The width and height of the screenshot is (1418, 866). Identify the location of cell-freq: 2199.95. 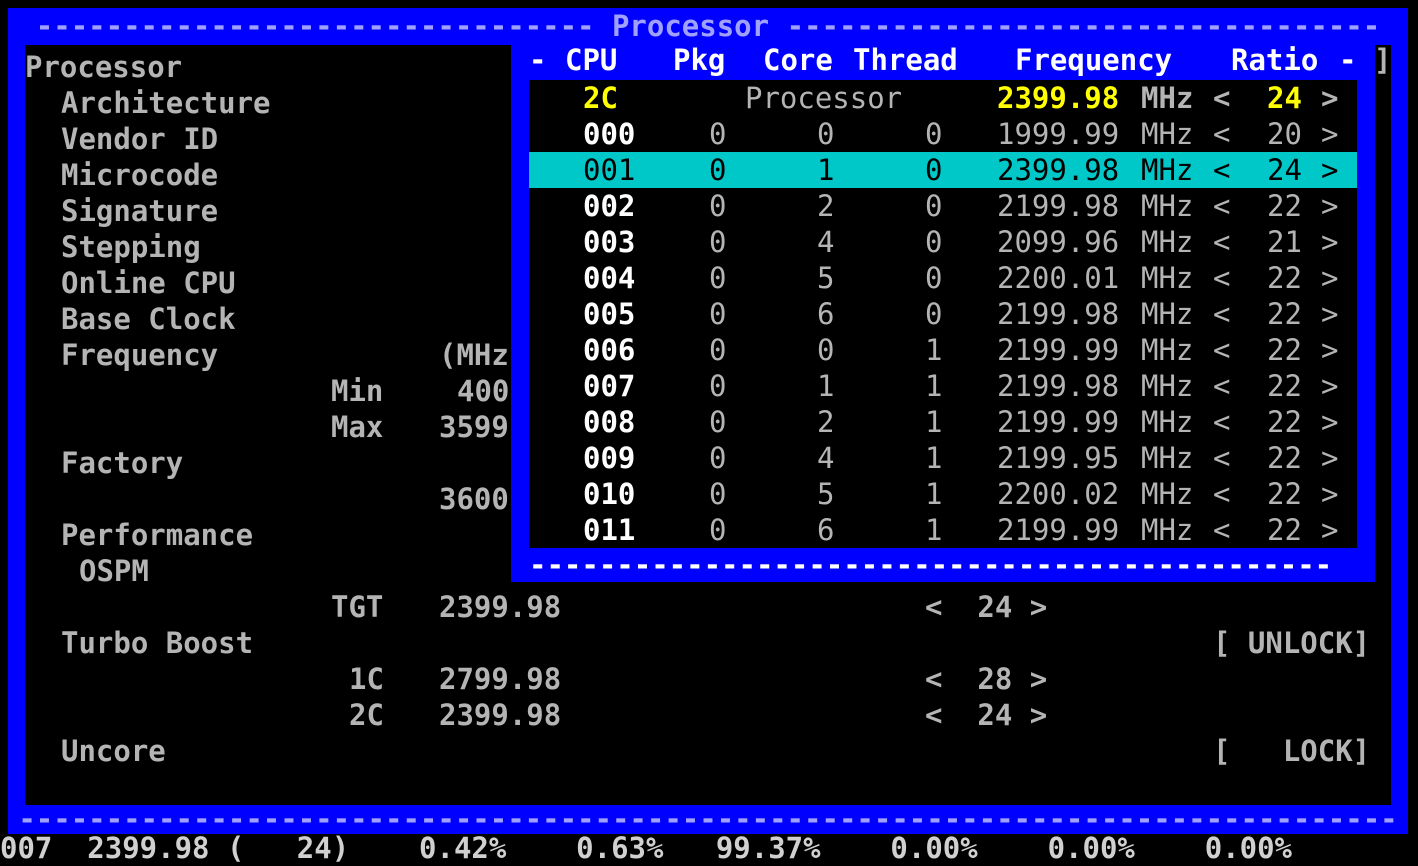
(1058, 458).